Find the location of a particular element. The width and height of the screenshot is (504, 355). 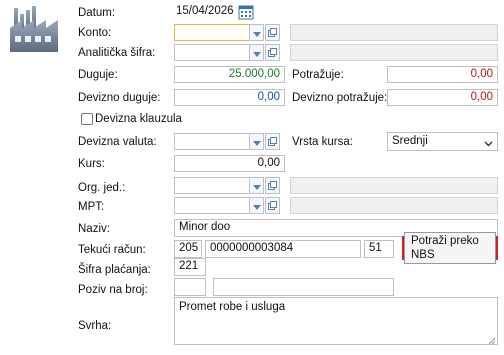

vrsta-kursa-value: Srednji is located at coordinates (410, 141).